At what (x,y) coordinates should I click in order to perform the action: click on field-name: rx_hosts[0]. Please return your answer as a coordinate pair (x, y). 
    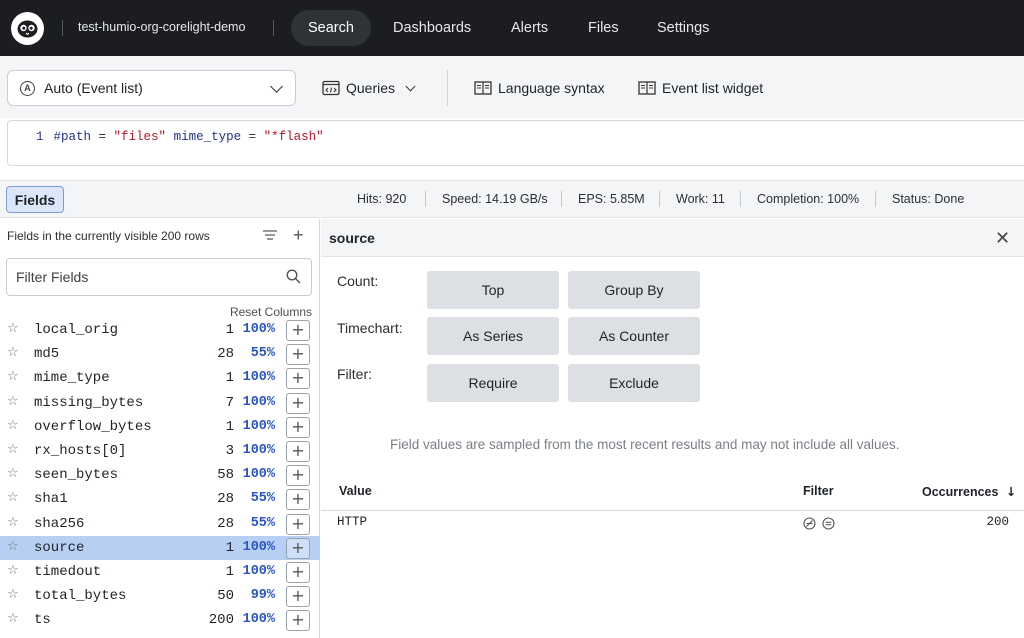
    Looking at the image, I should click on (80, 451).